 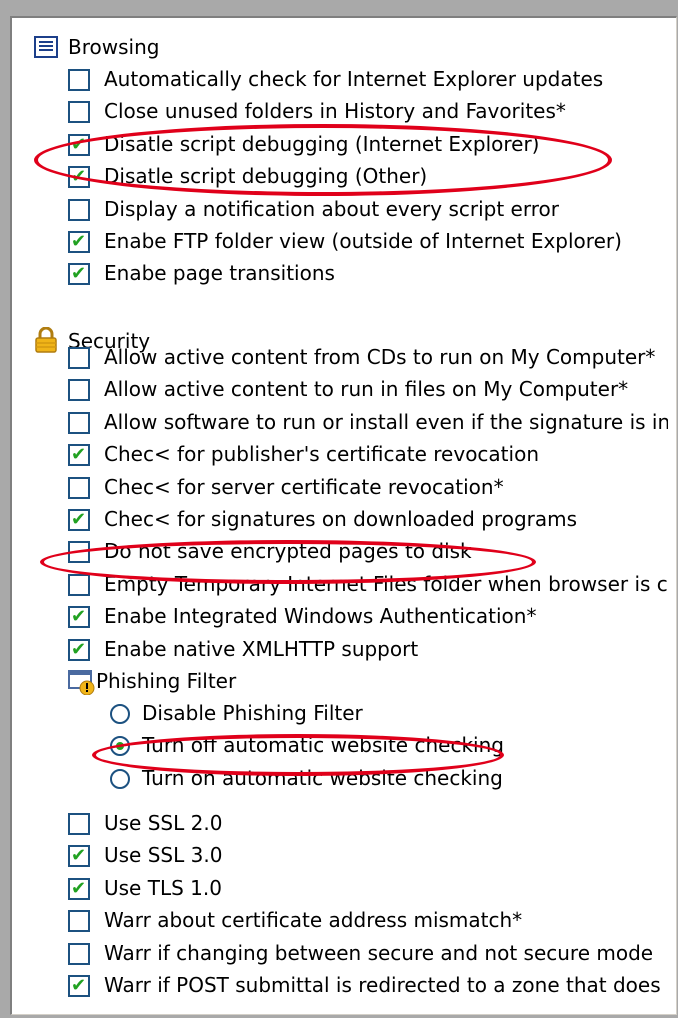 What do you see at coordinates (46, 340) in the screenshot?
I see `lock-icon` at bounding box center [46, 340].